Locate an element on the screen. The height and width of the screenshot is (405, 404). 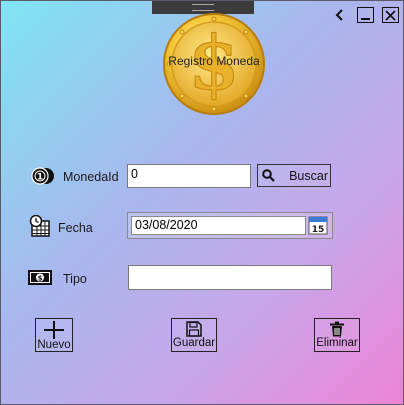
coins-icon: 1 is located at coordinates (42, 176).